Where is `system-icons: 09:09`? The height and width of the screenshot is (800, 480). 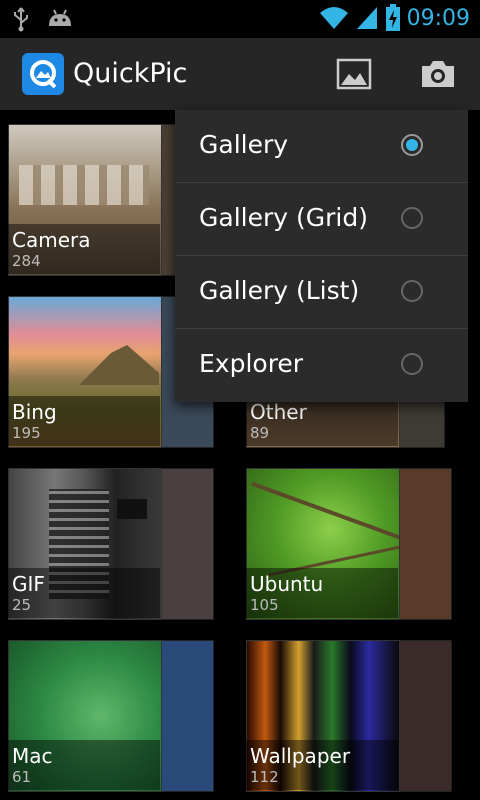 system-icons: 09:09 is located at coordinates (394, 18).